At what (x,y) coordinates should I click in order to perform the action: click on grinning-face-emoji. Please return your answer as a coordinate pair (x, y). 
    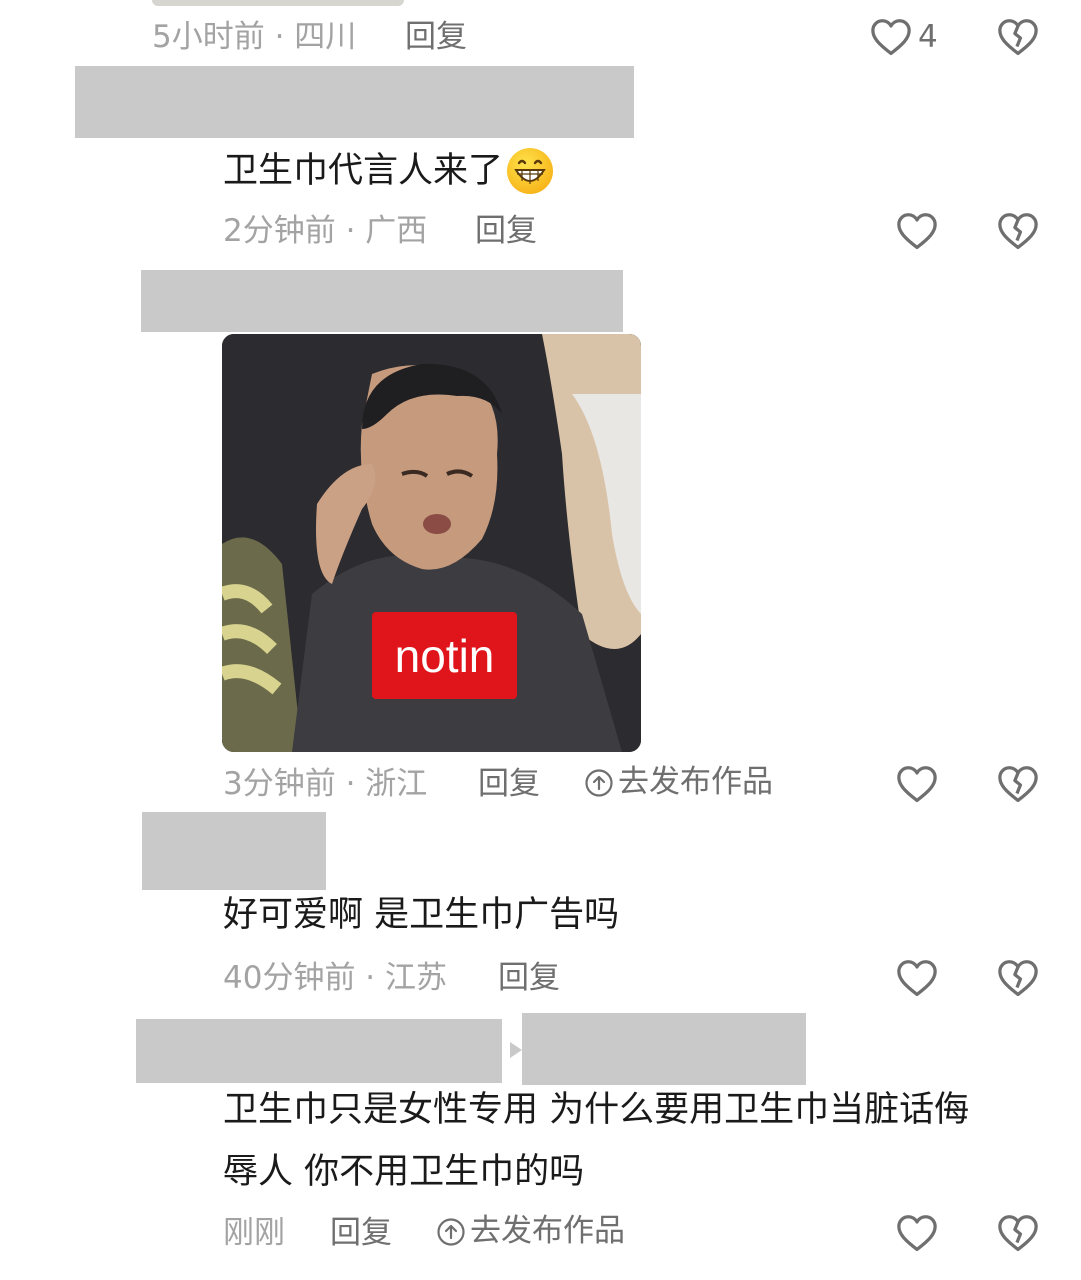
    Looking at the image, I should click on (530, 171).